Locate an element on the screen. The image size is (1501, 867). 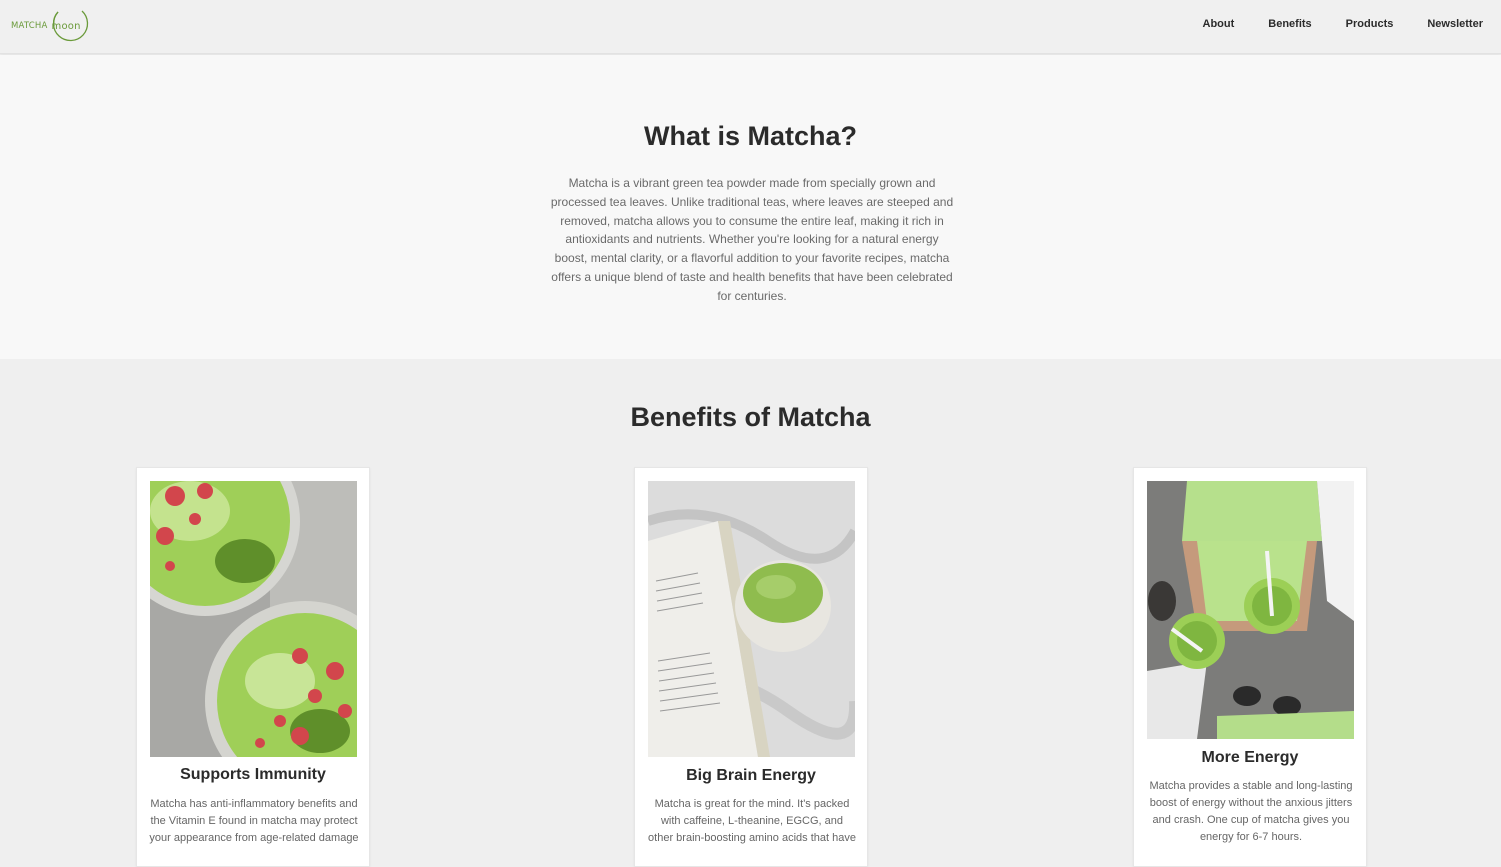
nav-products: Products is located at coordinates (1370, 24).